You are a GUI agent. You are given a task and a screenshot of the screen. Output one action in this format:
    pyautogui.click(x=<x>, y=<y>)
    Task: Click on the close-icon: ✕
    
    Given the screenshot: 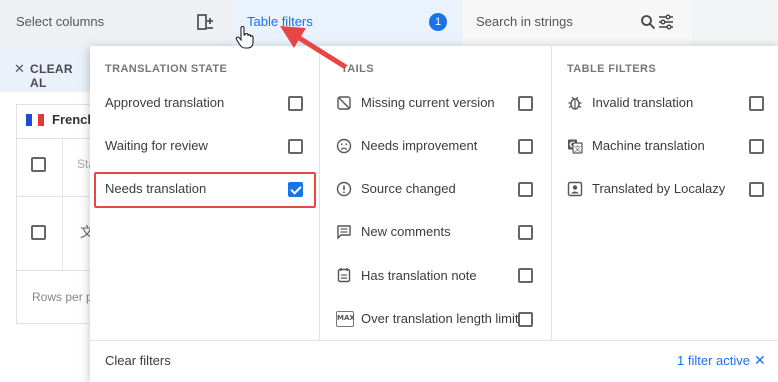 What is the action you would take?
    pyautogui.click(x=760, y=360)
    